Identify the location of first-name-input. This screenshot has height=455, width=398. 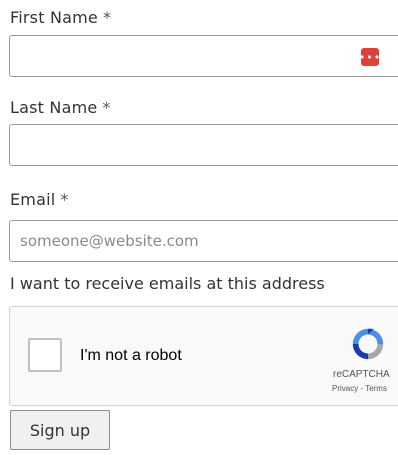
(204, 56).